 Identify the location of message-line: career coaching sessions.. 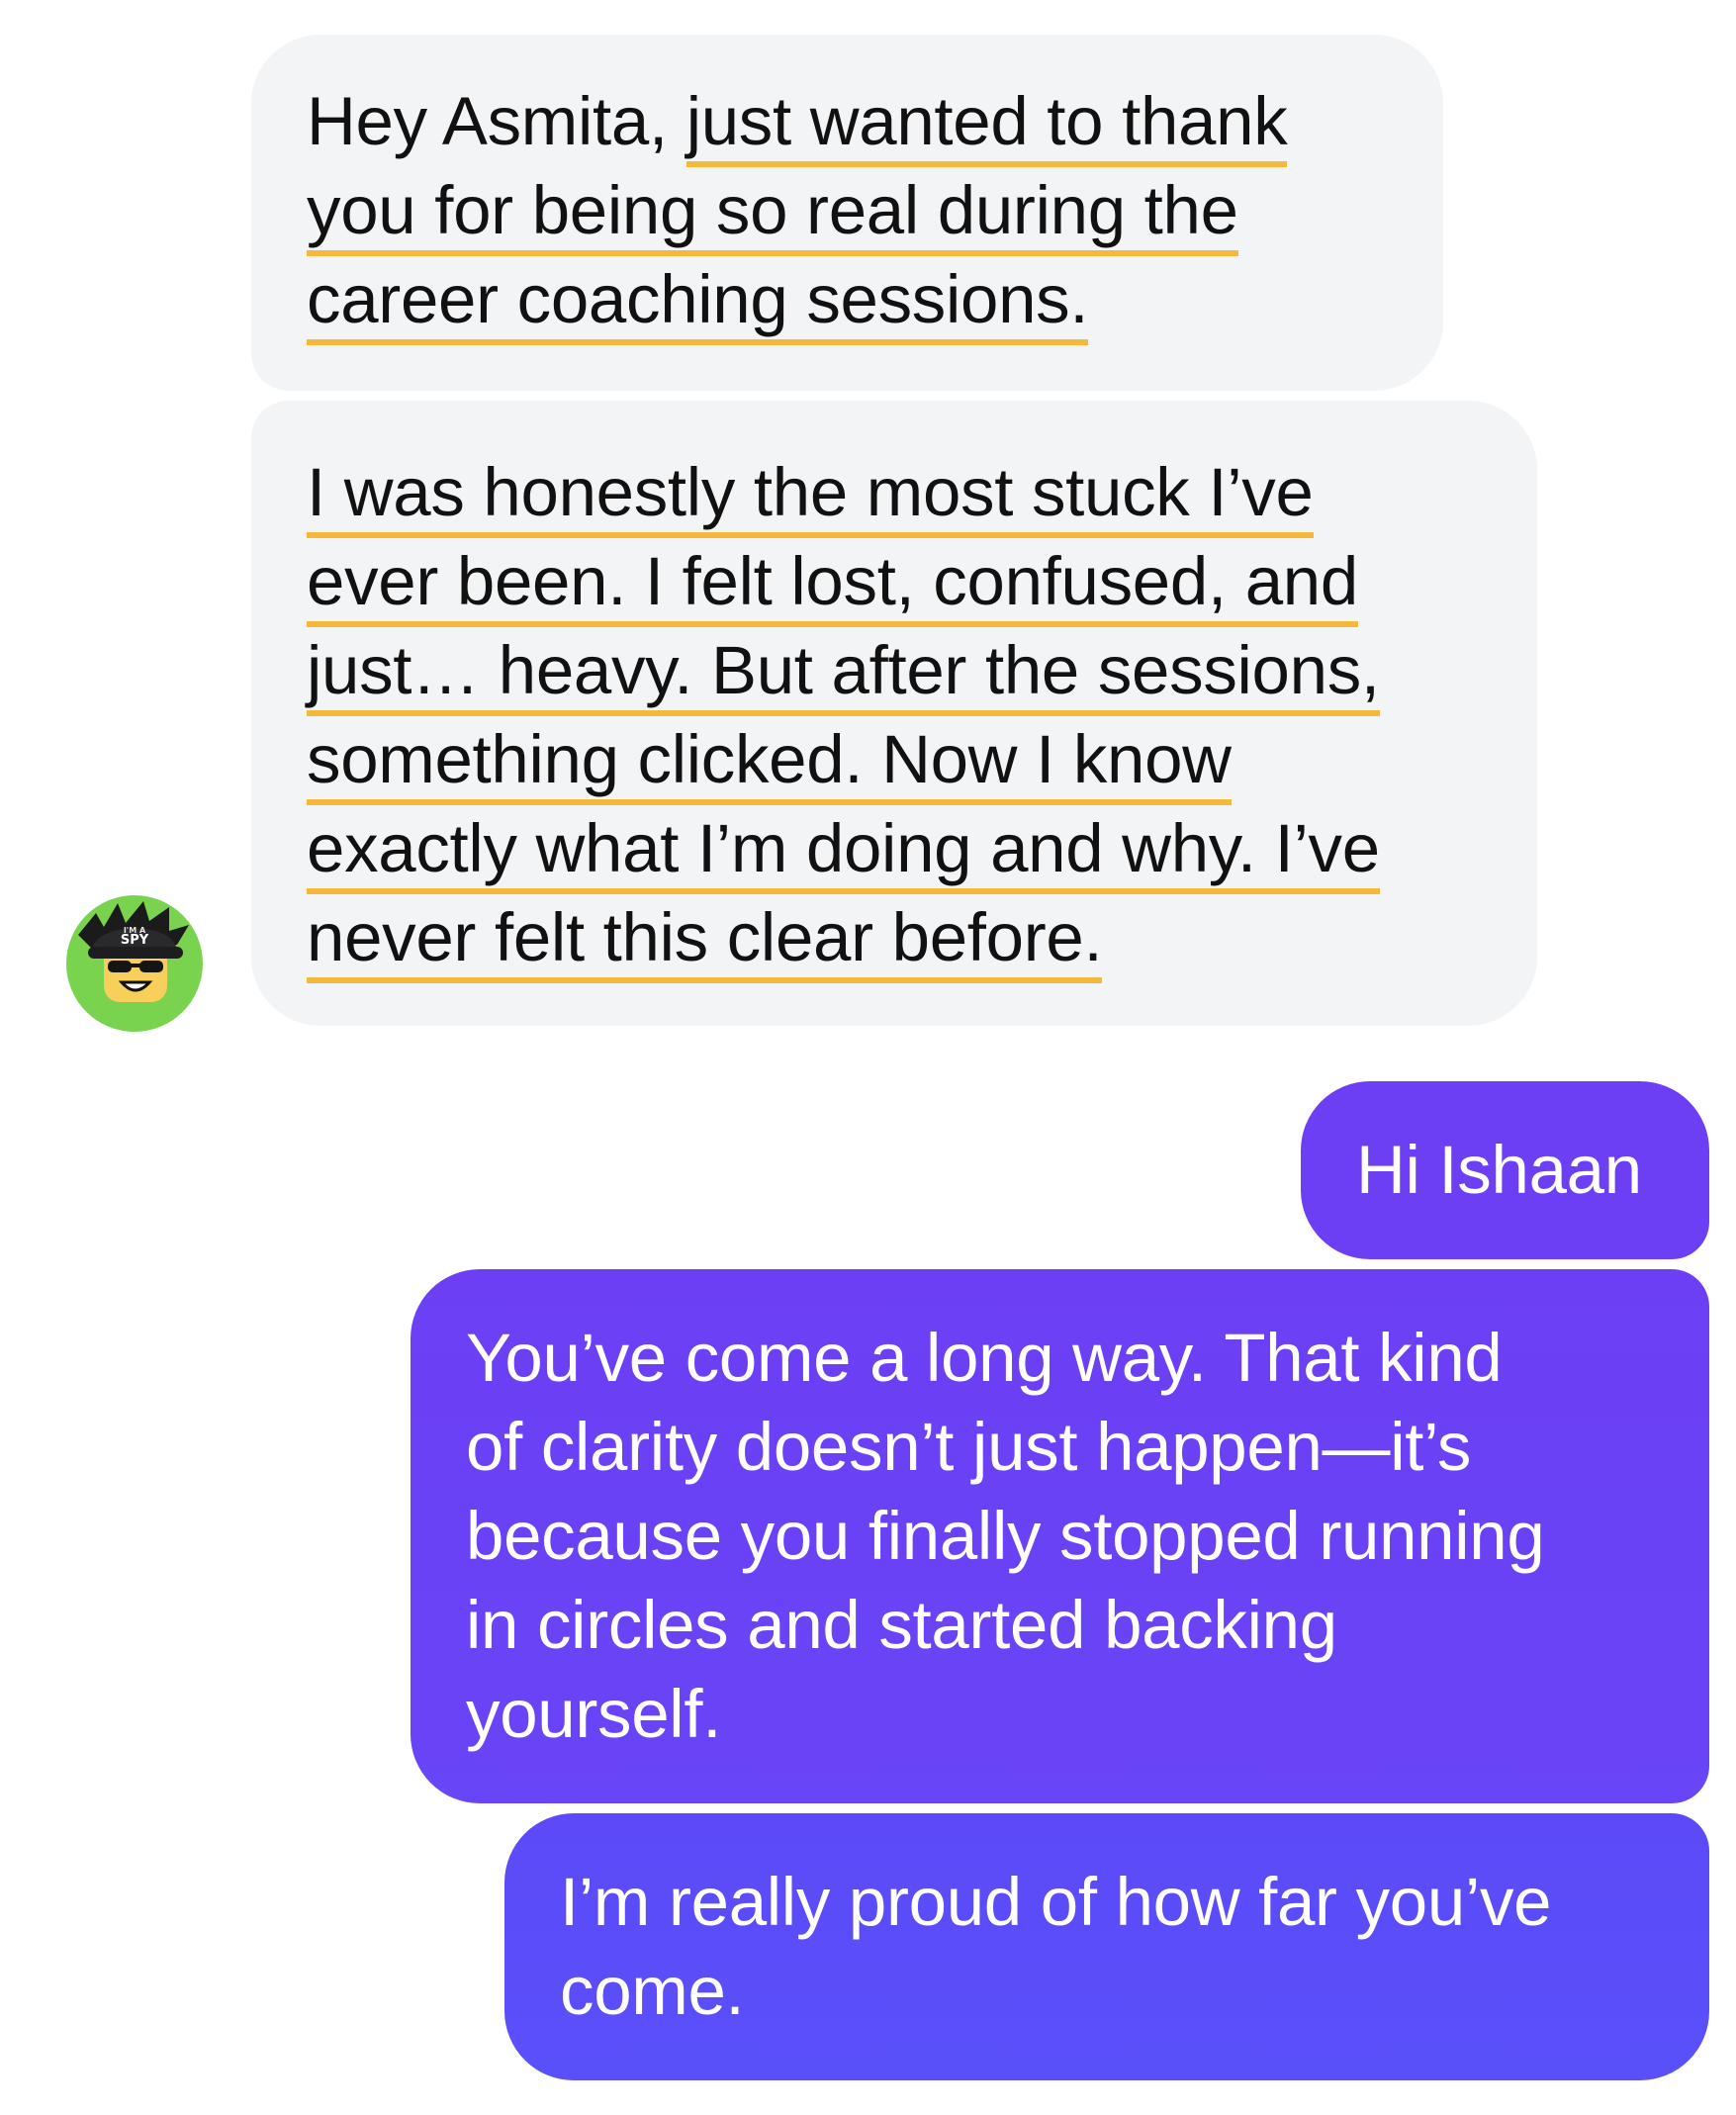
(875, 300).